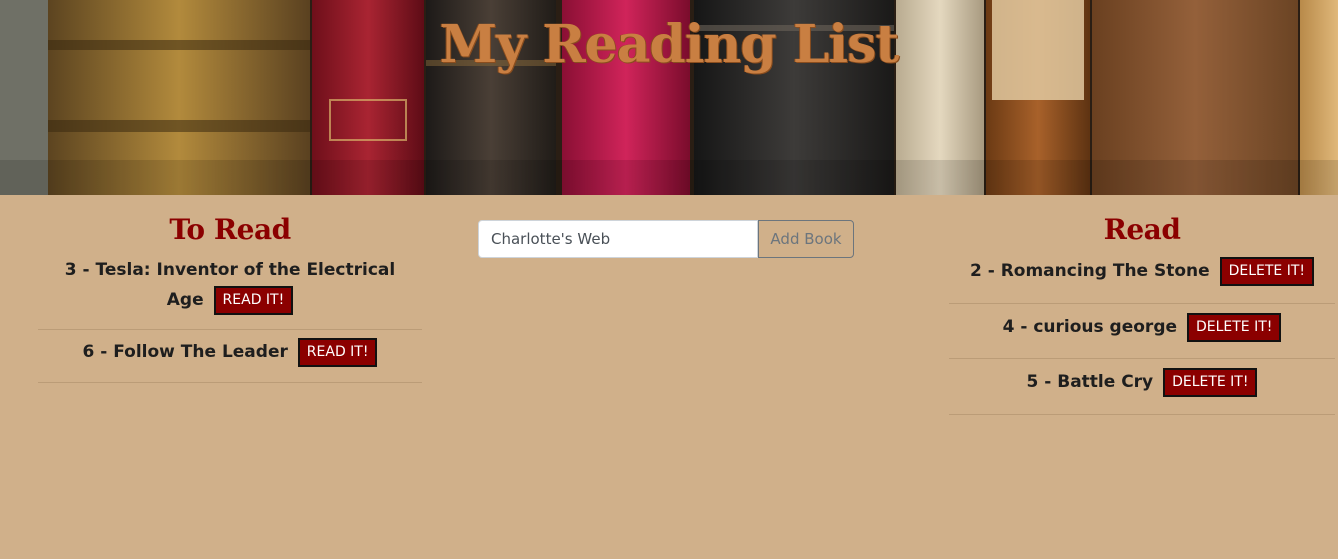 The height and width of the screenshot is (559, 1338). I want to click on book-title: 6 - Follow The Leader, so click(185, 352).